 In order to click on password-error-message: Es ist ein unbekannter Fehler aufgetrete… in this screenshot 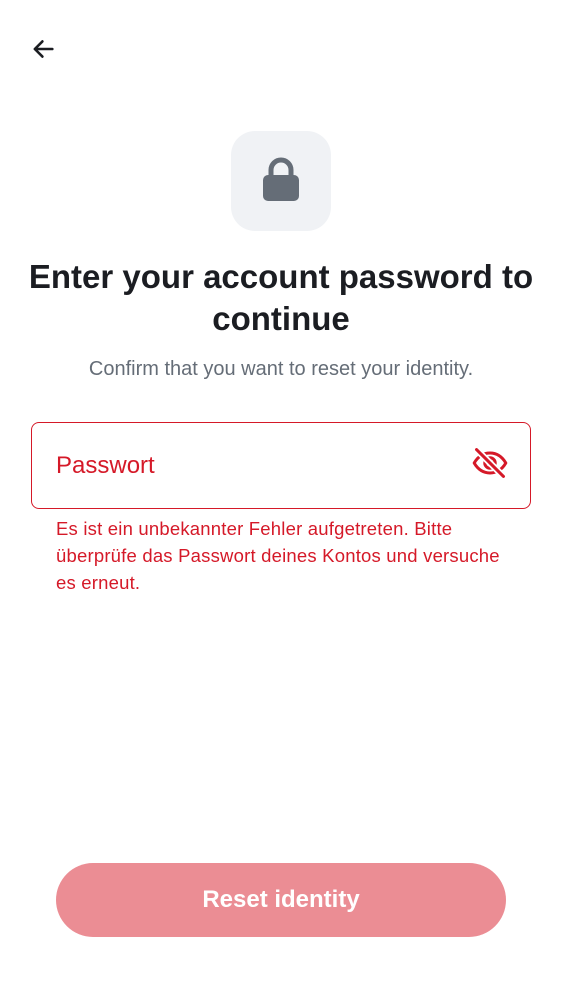, I will do `click(278, 555)`.